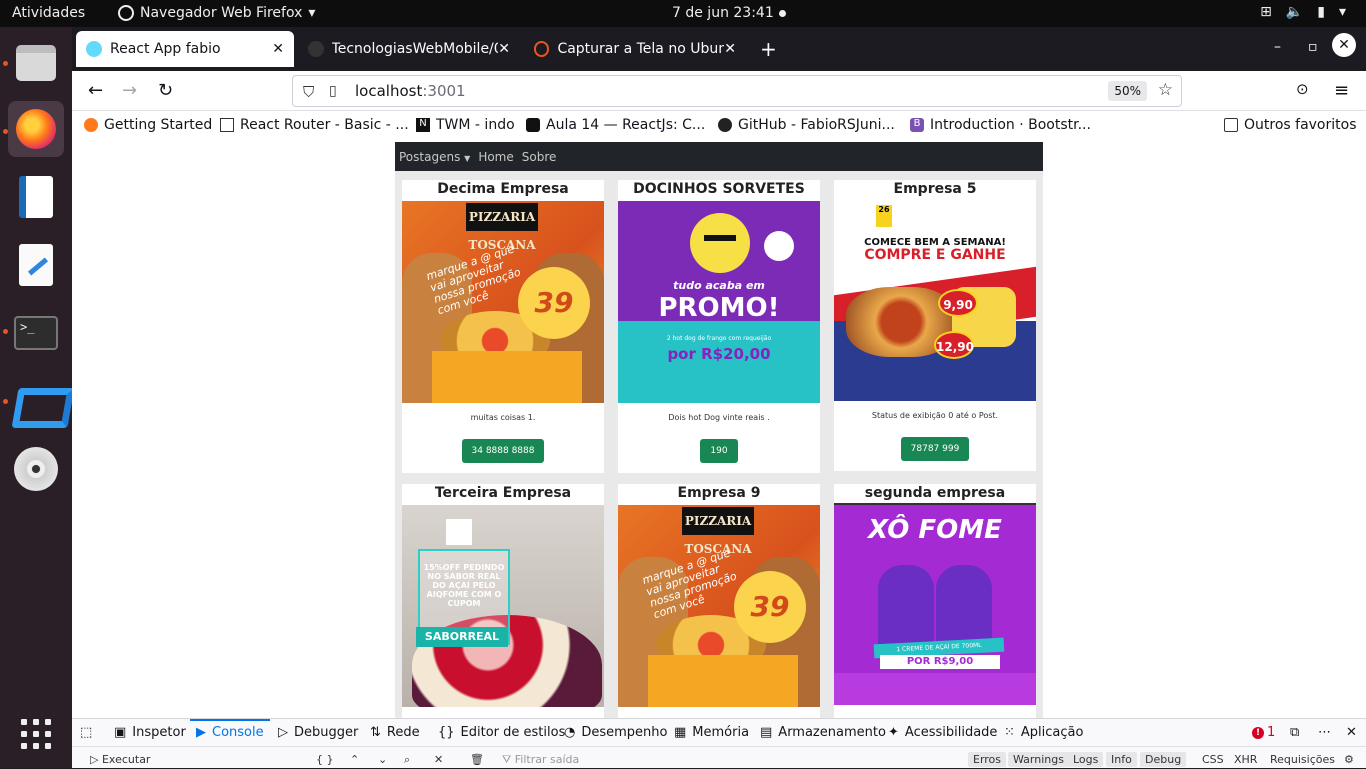 The image size is (1366, 769). Describe the element at coordinates (1341, 90) in the screenshot. I see `menu-icon: ≡` at that location.